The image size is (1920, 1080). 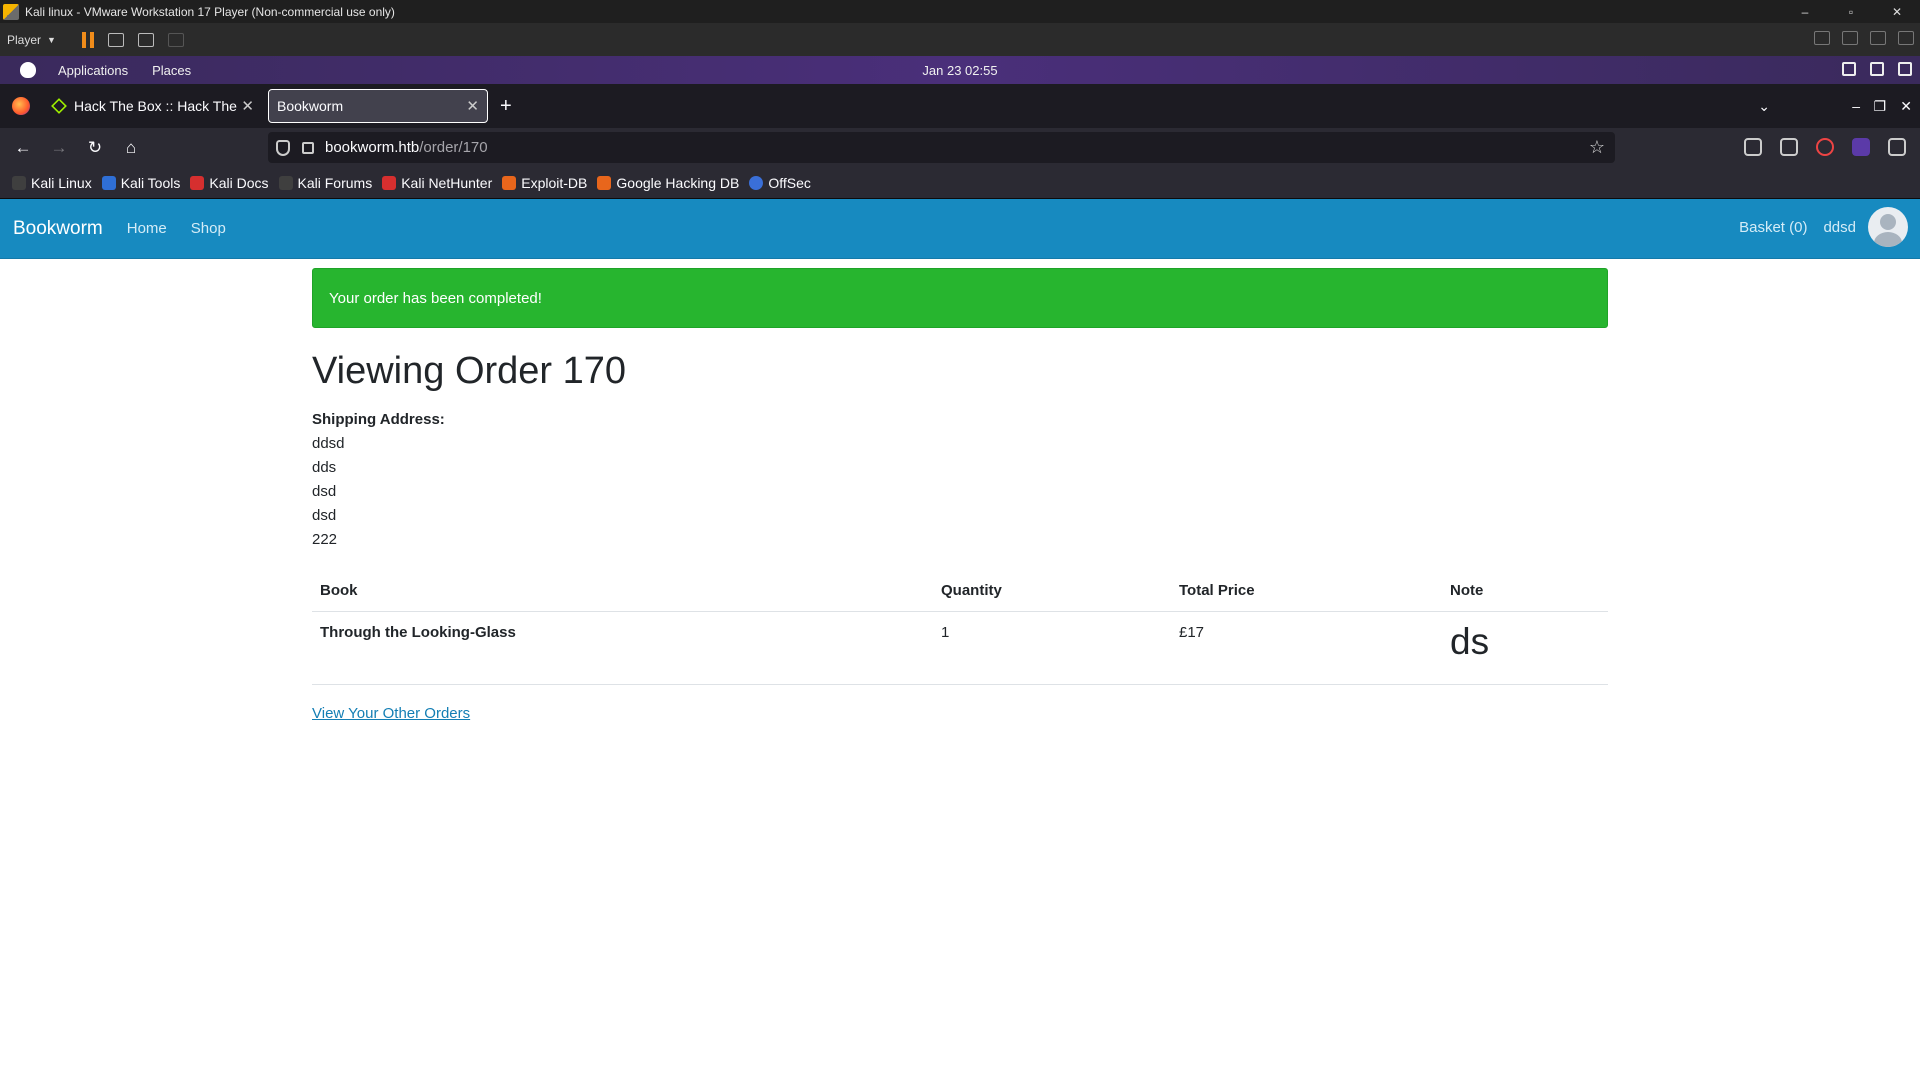 What do you see at coordinates (11, 11) in the screenshot?
I see `vmware-logo-icon` at bounding box center [11, 11].